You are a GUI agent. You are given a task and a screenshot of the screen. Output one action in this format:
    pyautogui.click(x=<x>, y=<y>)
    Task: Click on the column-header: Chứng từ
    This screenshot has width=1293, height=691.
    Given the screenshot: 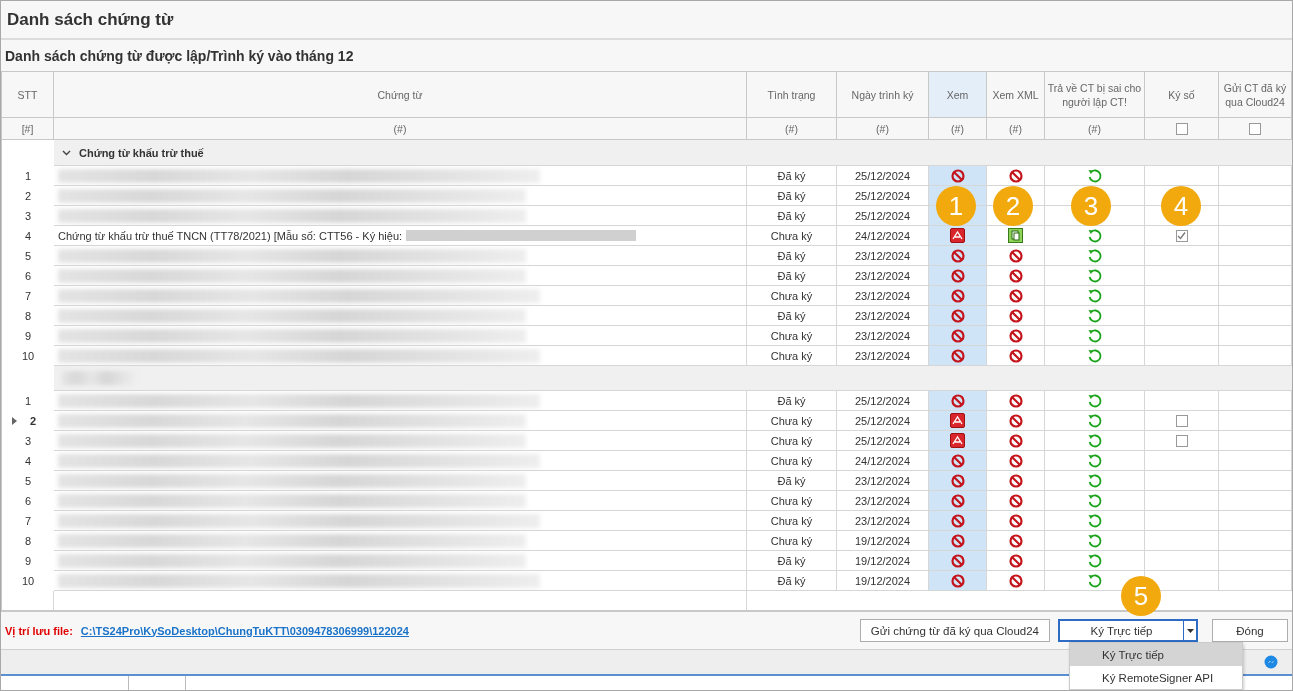 What is the action you would take?
    pyautogui.click(x=400, y=95)
    